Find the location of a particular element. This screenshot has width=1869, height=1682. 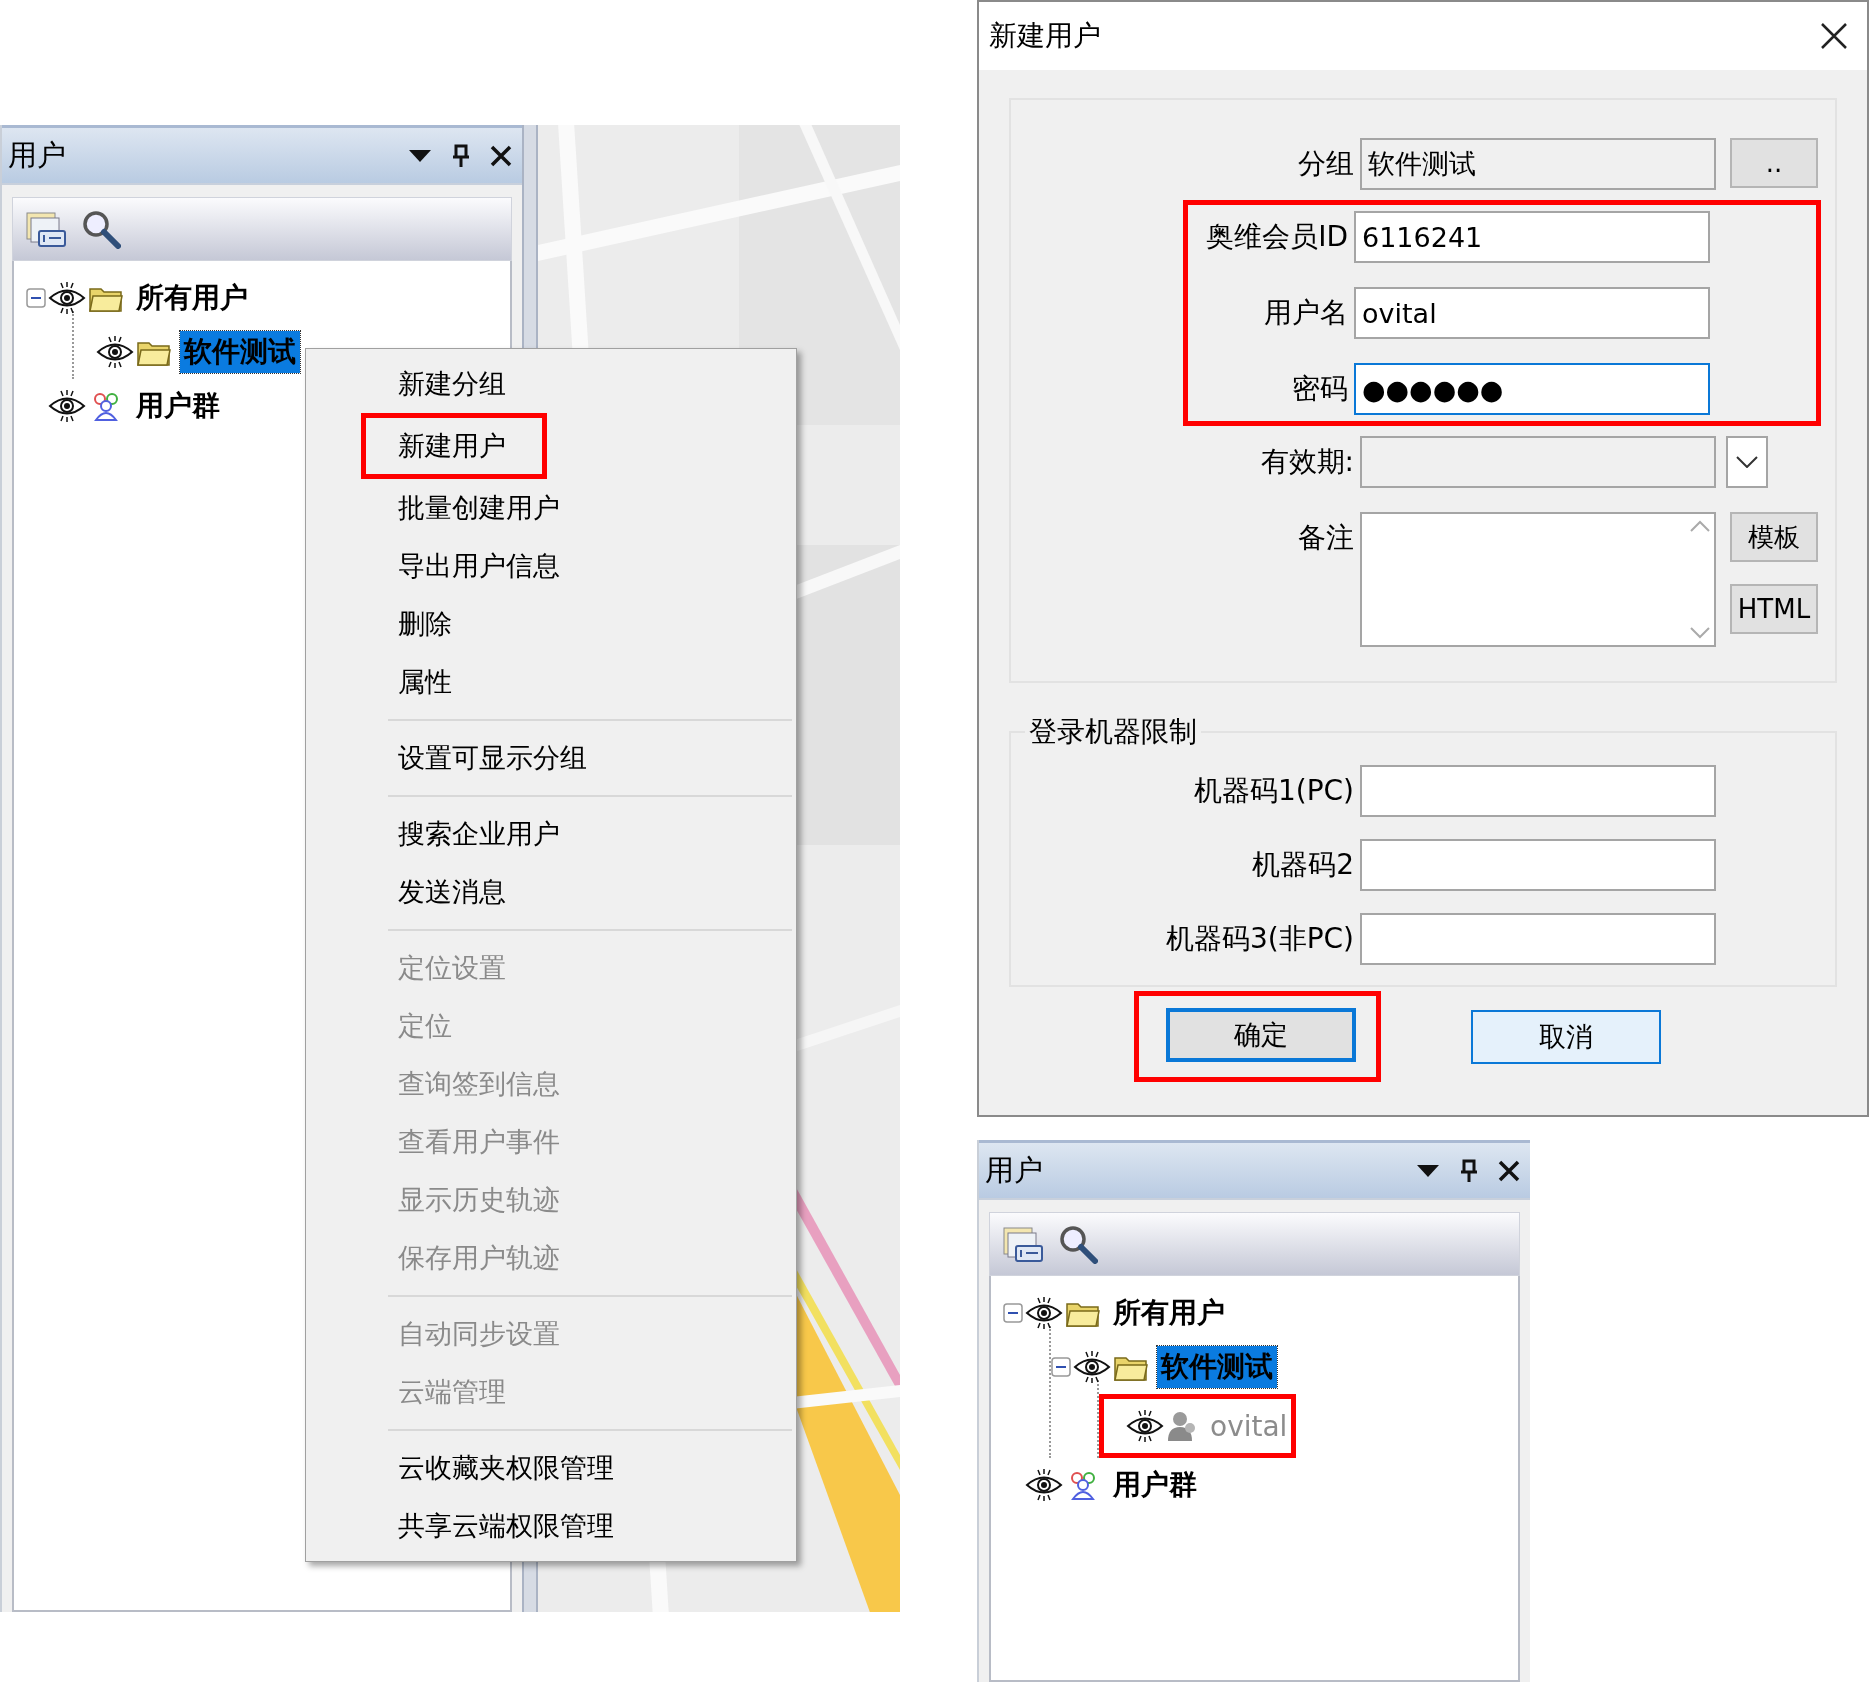

group-field: 软件测试 is located at coordinates (1538, 164).